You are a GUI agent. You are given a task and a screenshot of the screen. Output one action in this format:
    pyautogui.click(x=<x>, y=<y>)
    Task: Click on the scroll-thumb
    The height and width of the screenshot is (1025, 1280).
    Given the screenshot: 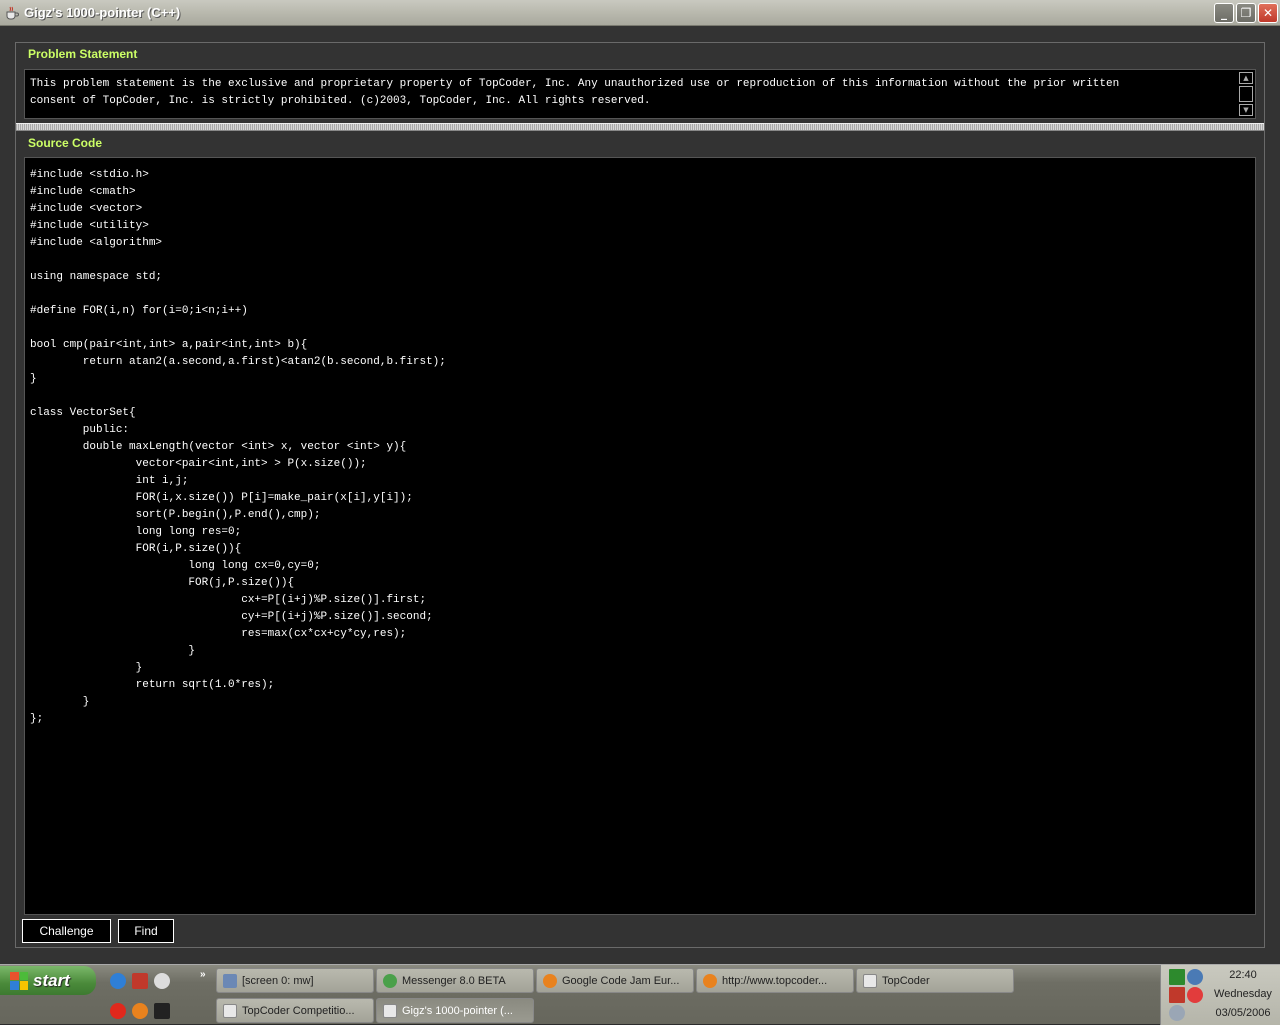 What is the action you would take?
    pyautogui.click(x=1246, y=94)
    